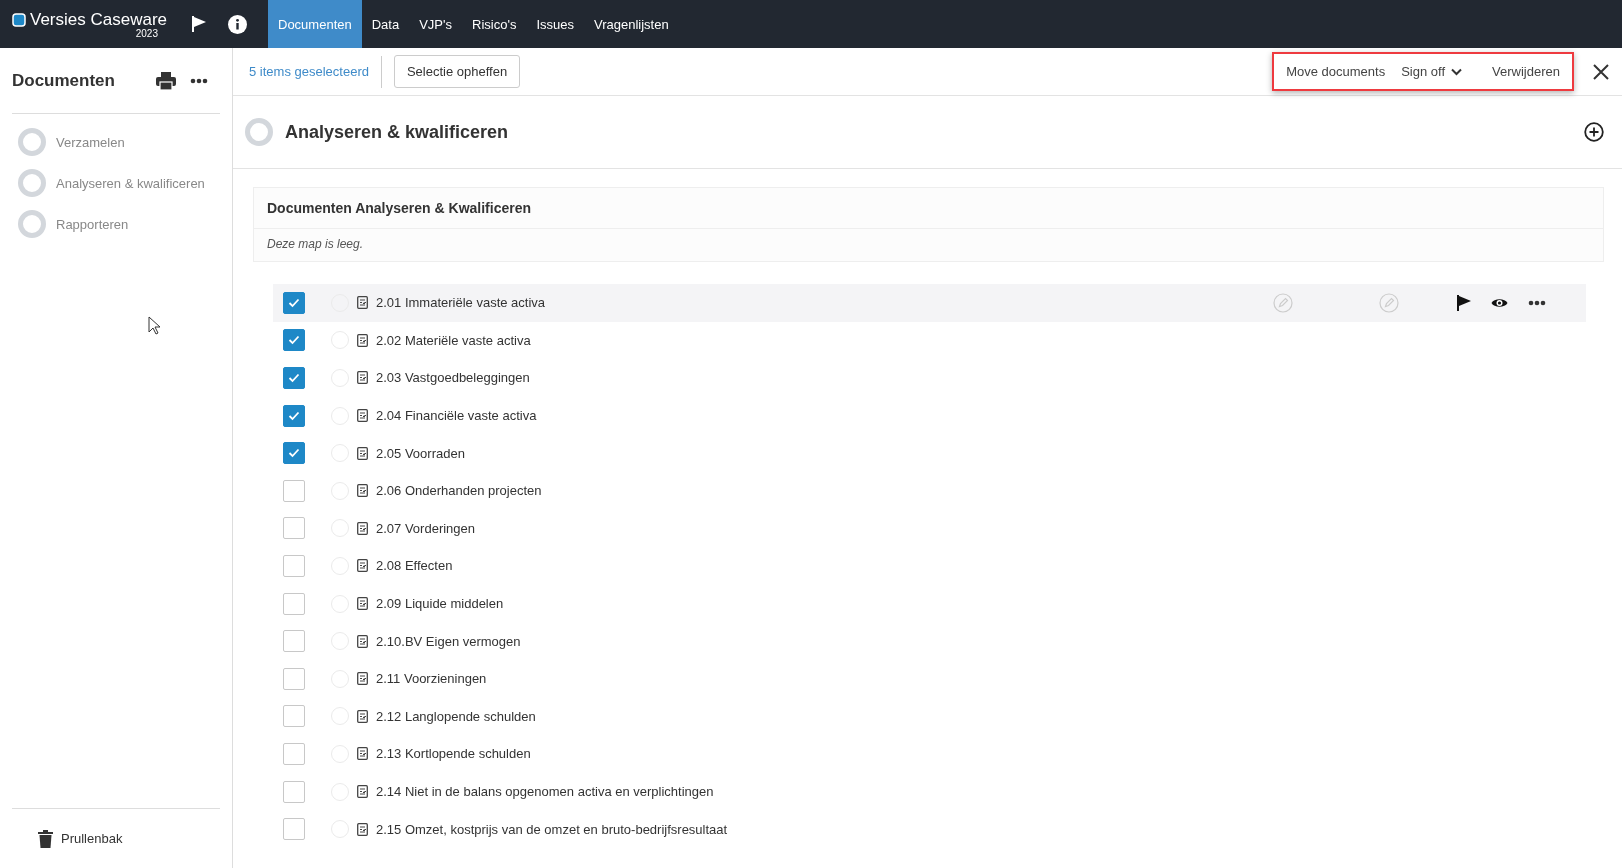 The height and width of the screenshot is (868, 1622). I want to click on nav-tab: Risico's, so click(494, 24).